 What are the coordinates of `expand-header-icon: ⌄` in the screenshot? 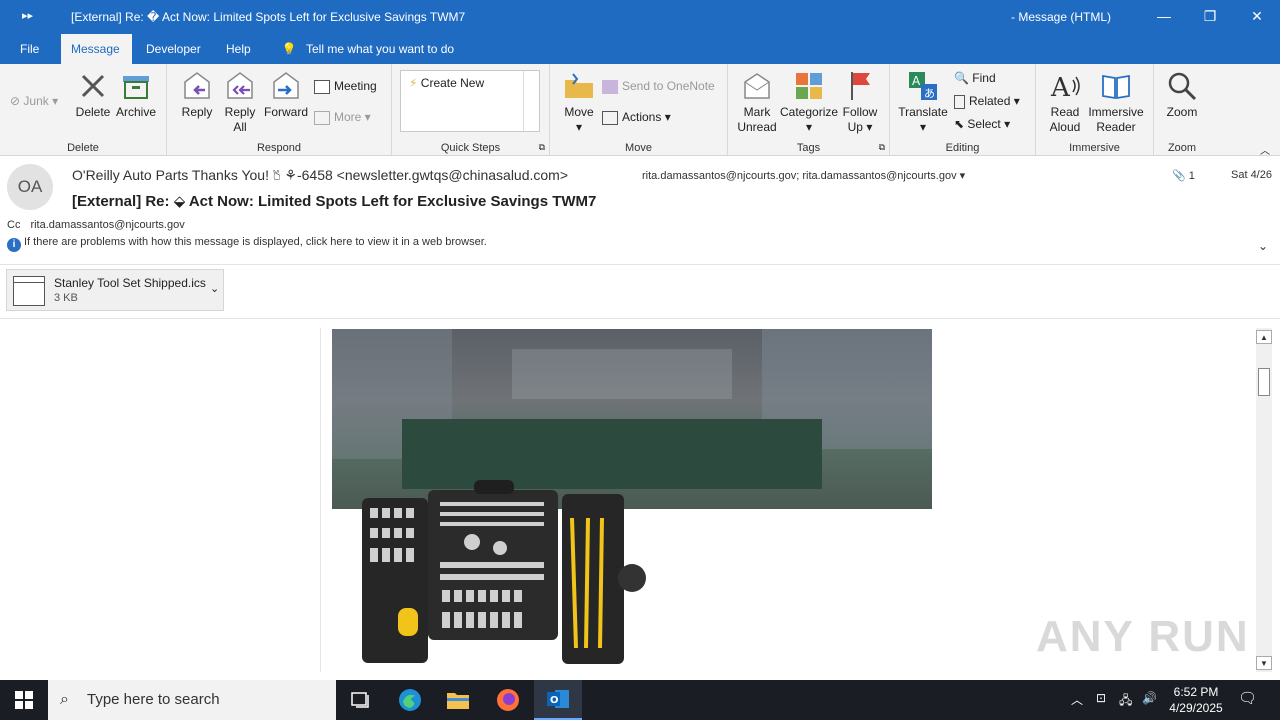 It's located at (1263, 246).